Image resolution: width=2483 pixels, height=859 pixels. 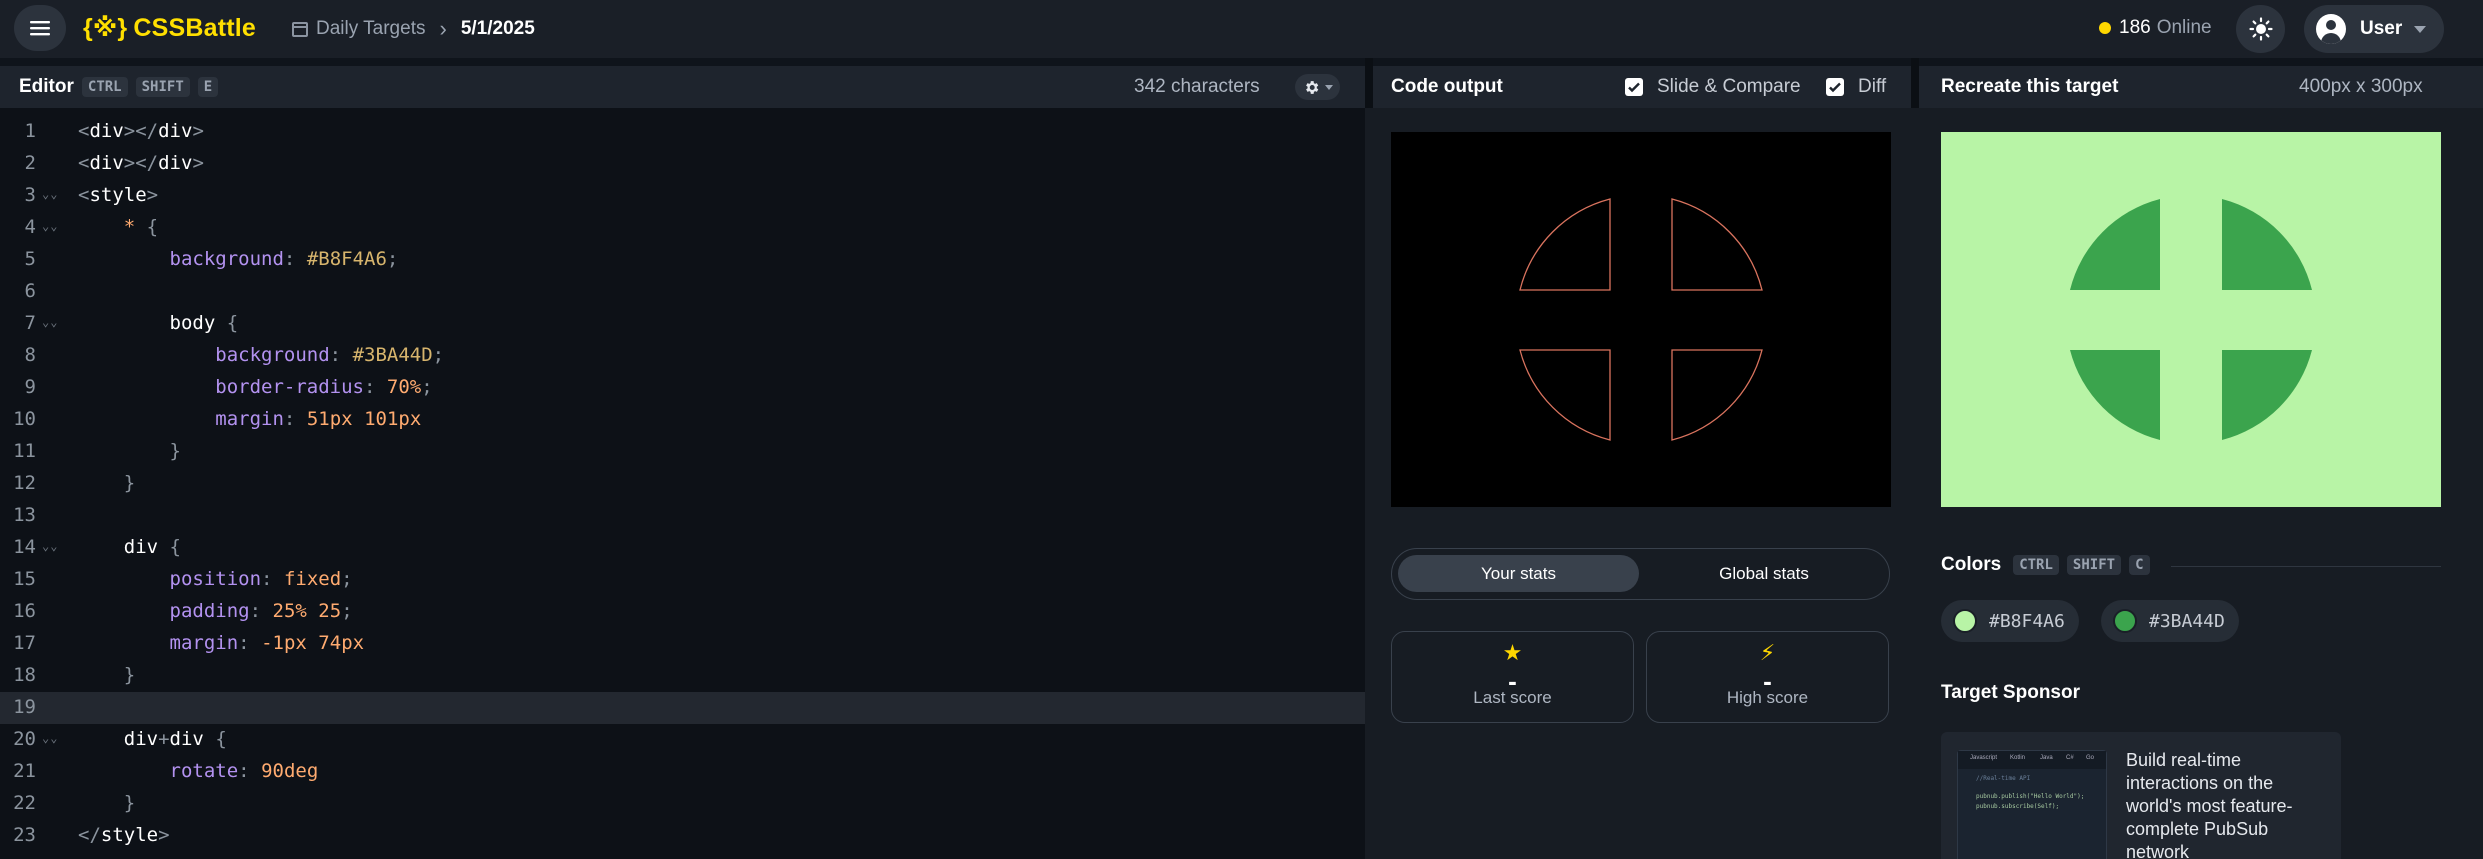 I want to click on theme-toggle-button, so click(x=2260, y=29).